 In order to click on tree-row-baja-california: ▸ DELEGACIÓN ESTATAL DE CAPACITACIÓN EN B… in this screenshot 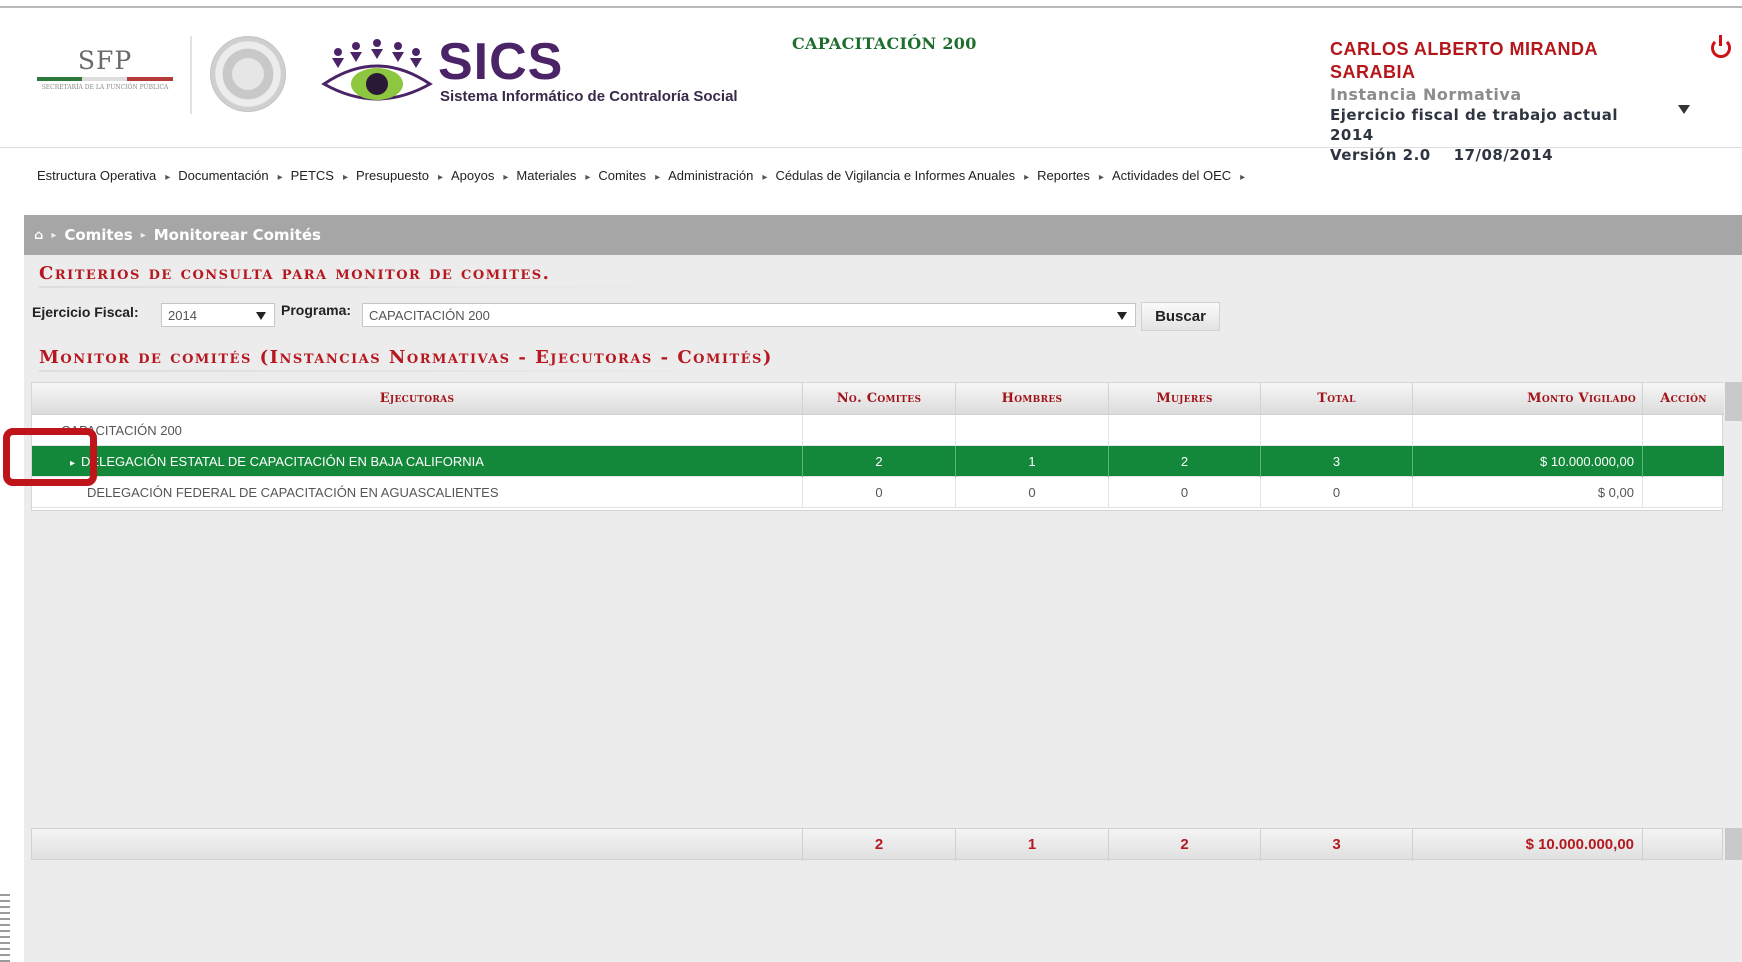, I will do `click(878, 461)`.